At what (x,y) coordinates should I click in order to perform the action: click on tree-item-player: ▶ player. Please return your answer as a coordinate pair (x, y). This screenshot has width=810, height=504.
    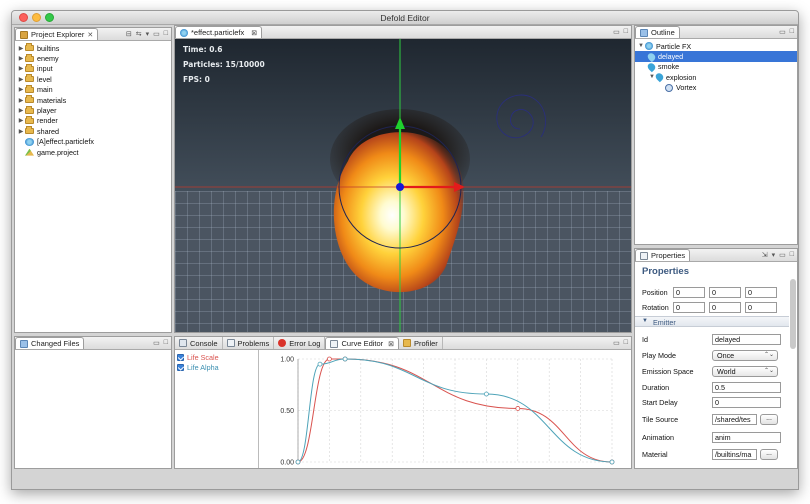
    Looking at the image, I should click on (93, 110).